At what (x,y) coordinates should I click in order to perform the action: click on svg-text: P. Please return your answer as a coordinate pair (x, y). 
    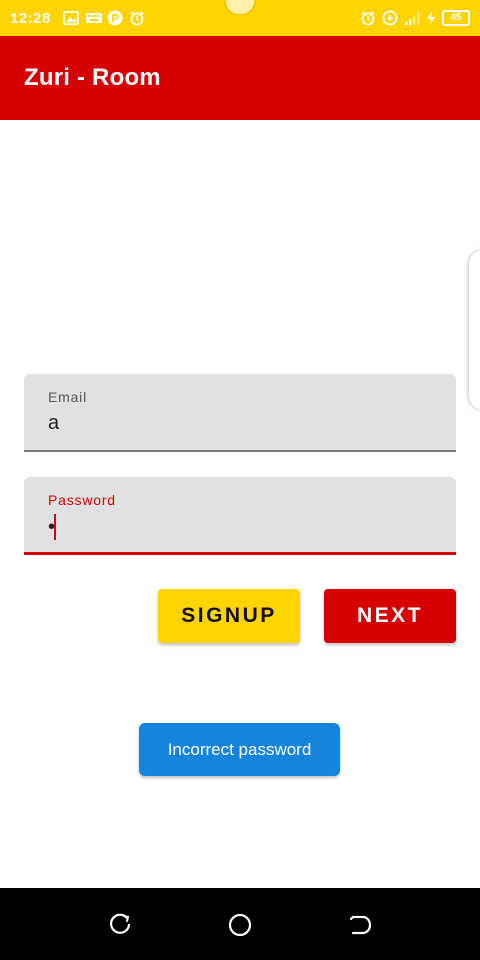
    Looking at the image, I should click on (115, 19).